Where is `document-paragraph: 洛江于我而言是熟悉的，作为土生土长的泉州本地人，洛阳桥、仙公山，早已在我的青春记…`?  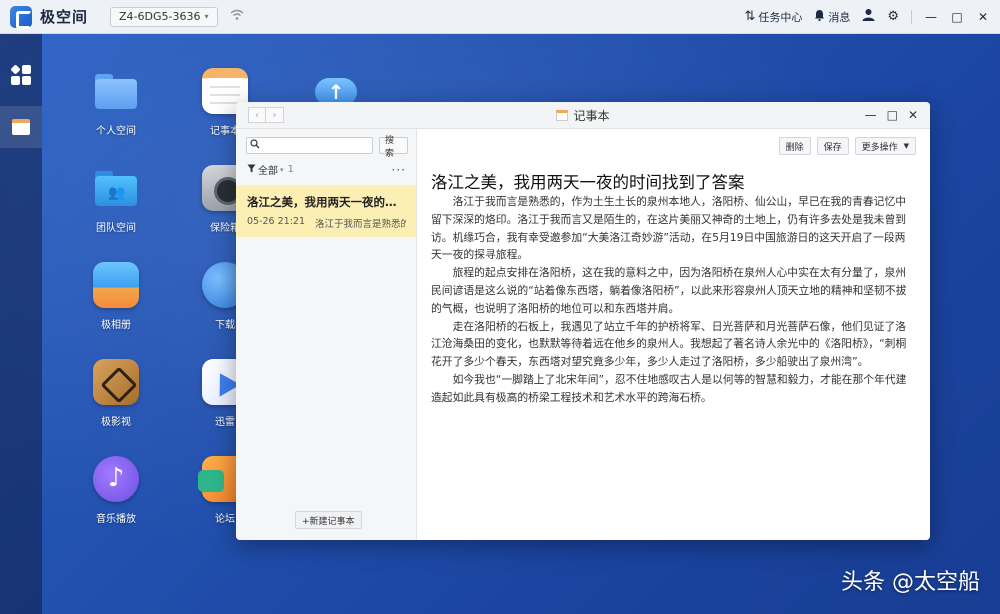
document-paragraph: 洛江于我而言是熟悉的，作为土生土长的泉州本地人，洛阳桥、仙公山，早已在我的青春记… is located at coordinates (669, 228).